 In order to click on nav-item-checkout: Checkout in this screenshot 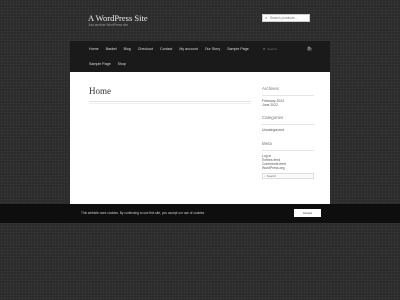, I will do `click(145, 49)`.